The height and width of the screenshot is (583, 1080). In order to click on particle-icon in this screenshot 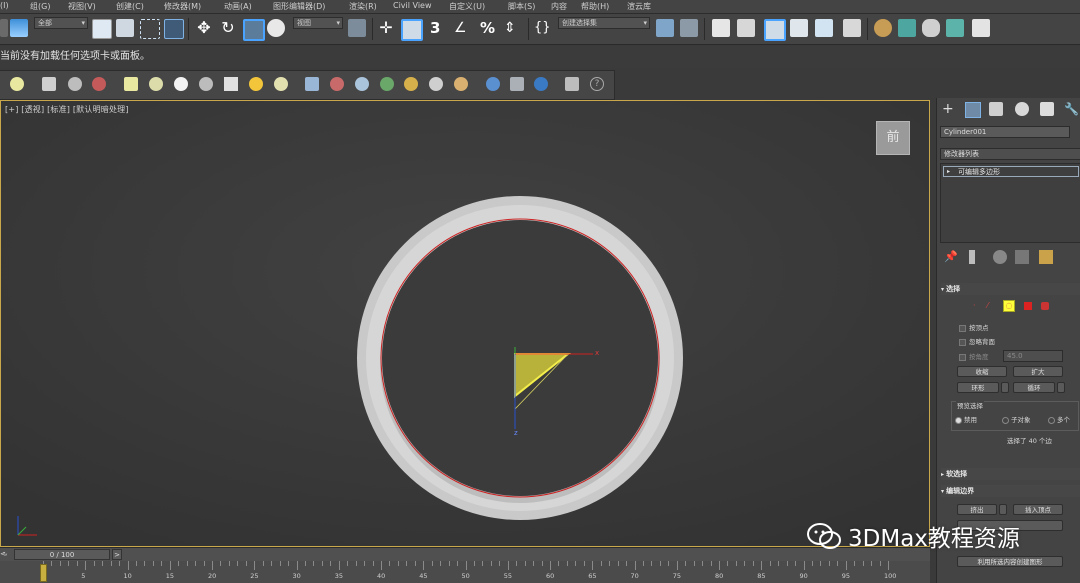, I will do `click(99, 84)`.